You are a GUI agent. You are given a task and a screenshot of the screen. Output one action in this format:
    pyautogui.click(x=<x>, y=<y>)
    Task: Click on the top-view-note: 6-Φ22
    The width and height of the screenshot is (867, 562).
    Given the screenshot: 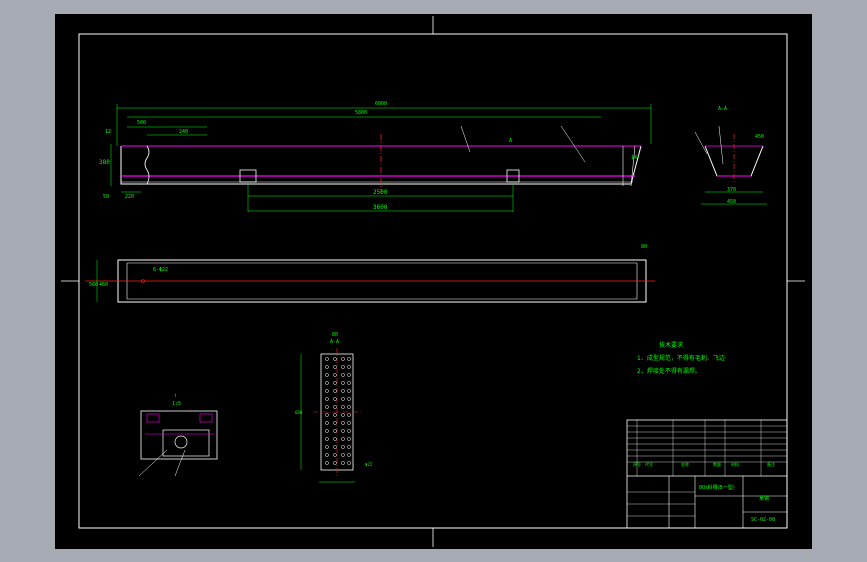 What is the action you would take?
    pyautogui.click(x=160, y=270)
    